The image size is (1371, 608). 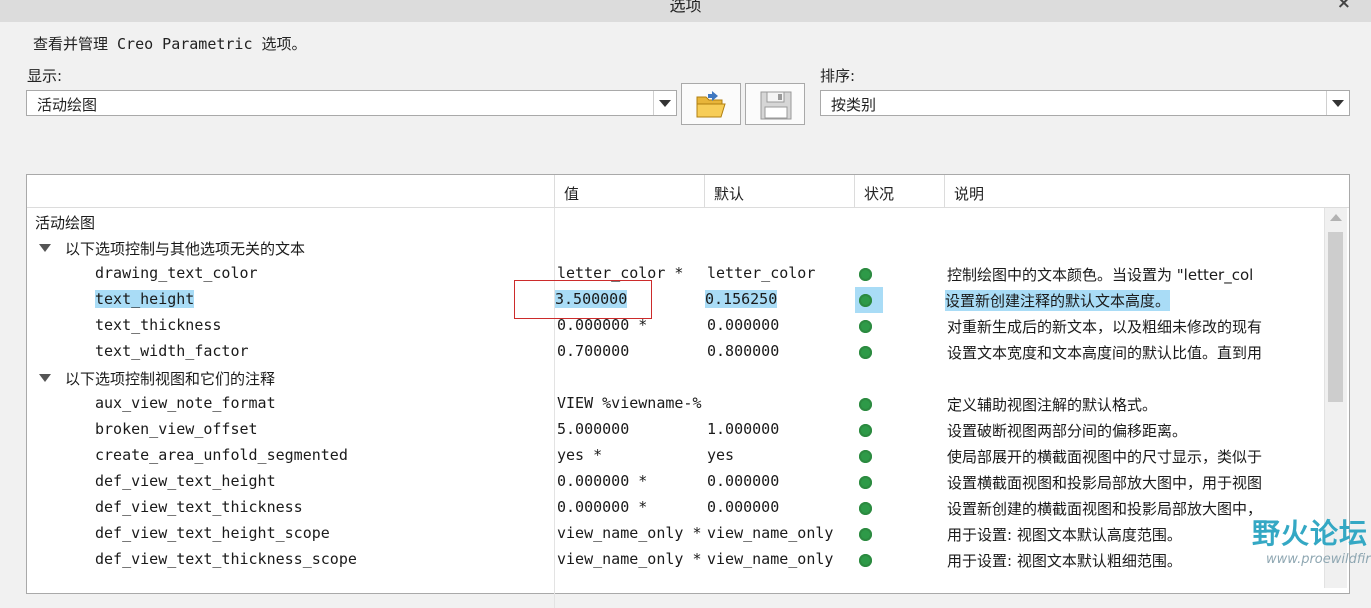 What do you see at coordinates (761, 273) in the screenshot?
I see `option-default: letter_color` at bounding box center [761, 273].